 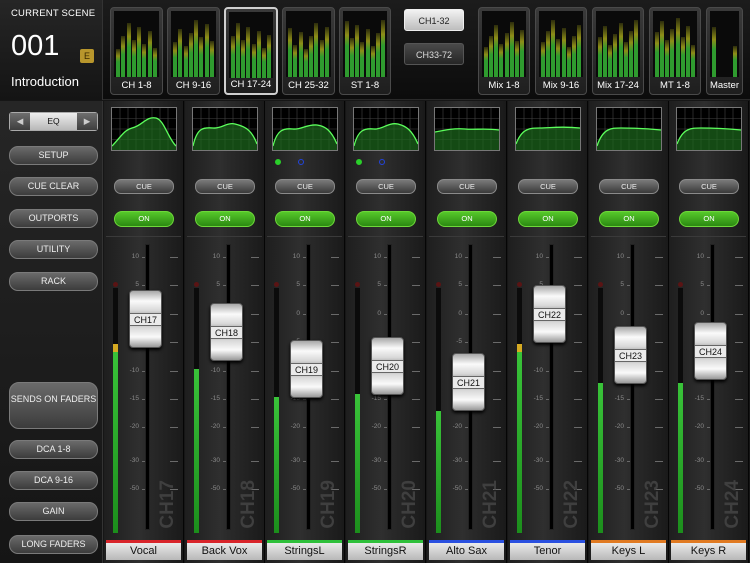 What do you see at coordinates (675, 85) in the screenshot?
I see `bank-label: MT 1-8` at bounding box center [675, 85].